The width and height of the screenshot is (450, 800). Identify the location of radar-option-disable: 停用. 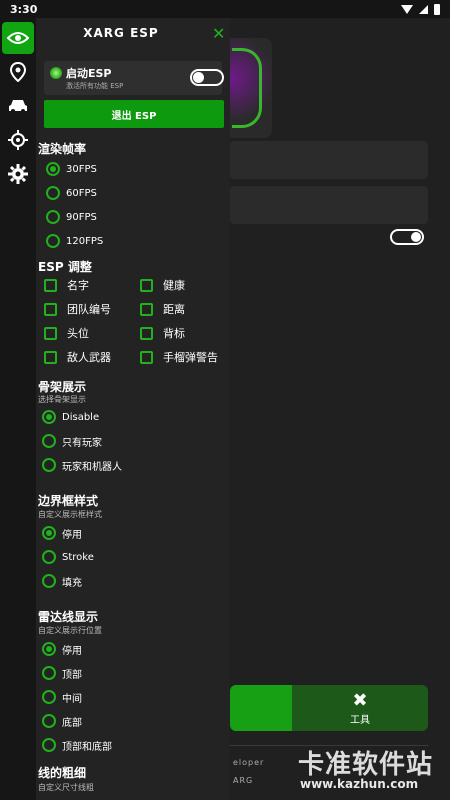
(62, 649).